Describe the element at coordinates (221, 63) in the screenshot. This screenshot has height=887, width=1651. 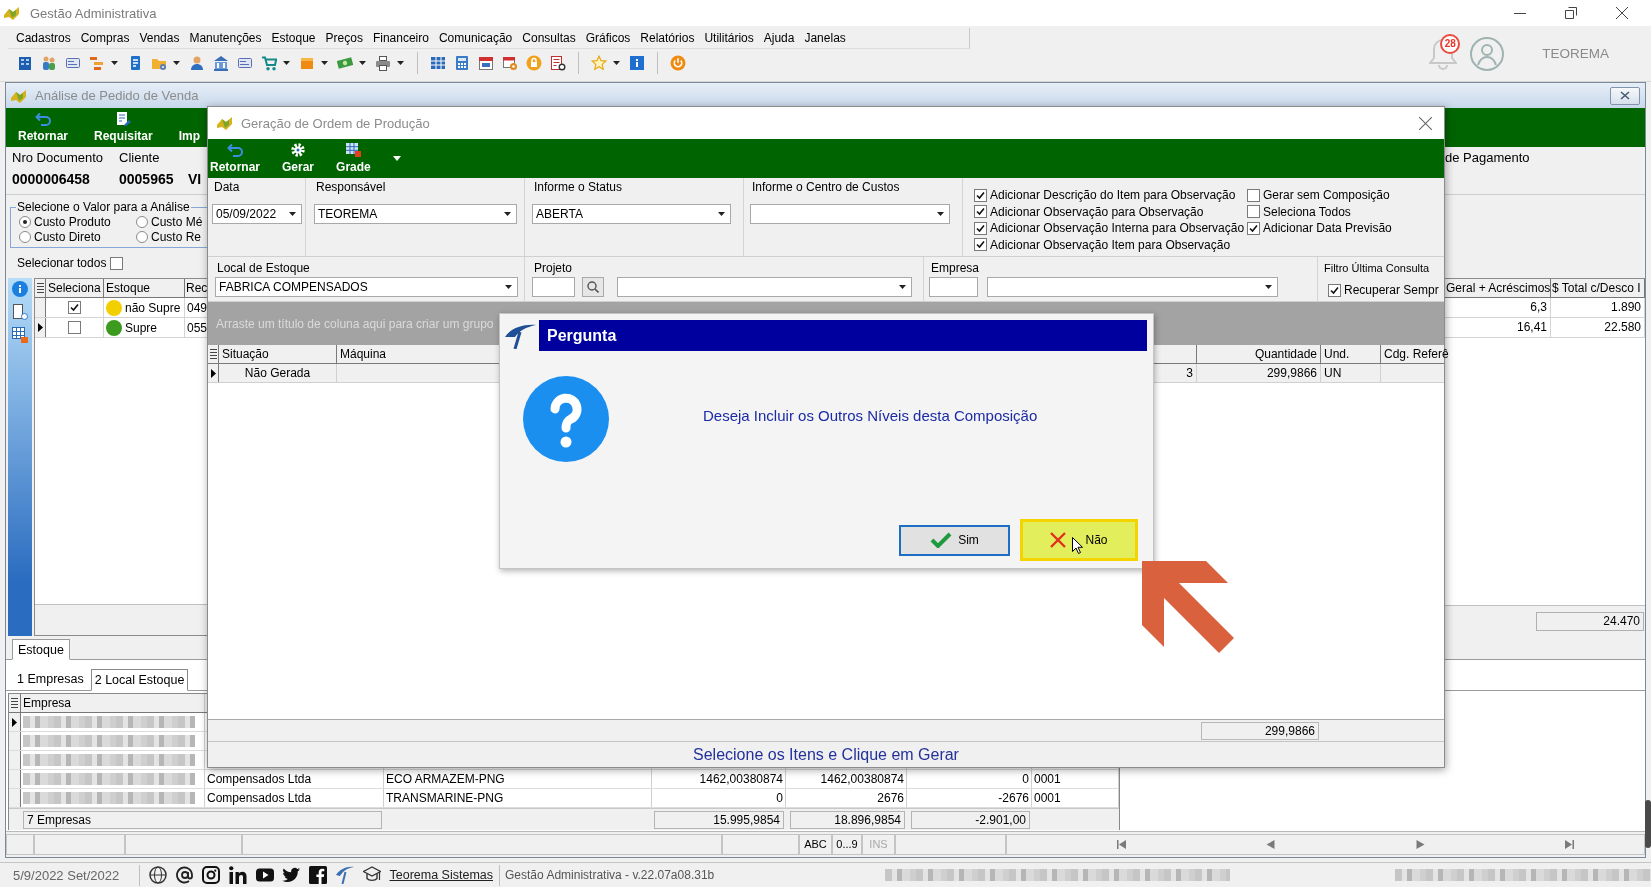
I see `bank-icon` at that location.